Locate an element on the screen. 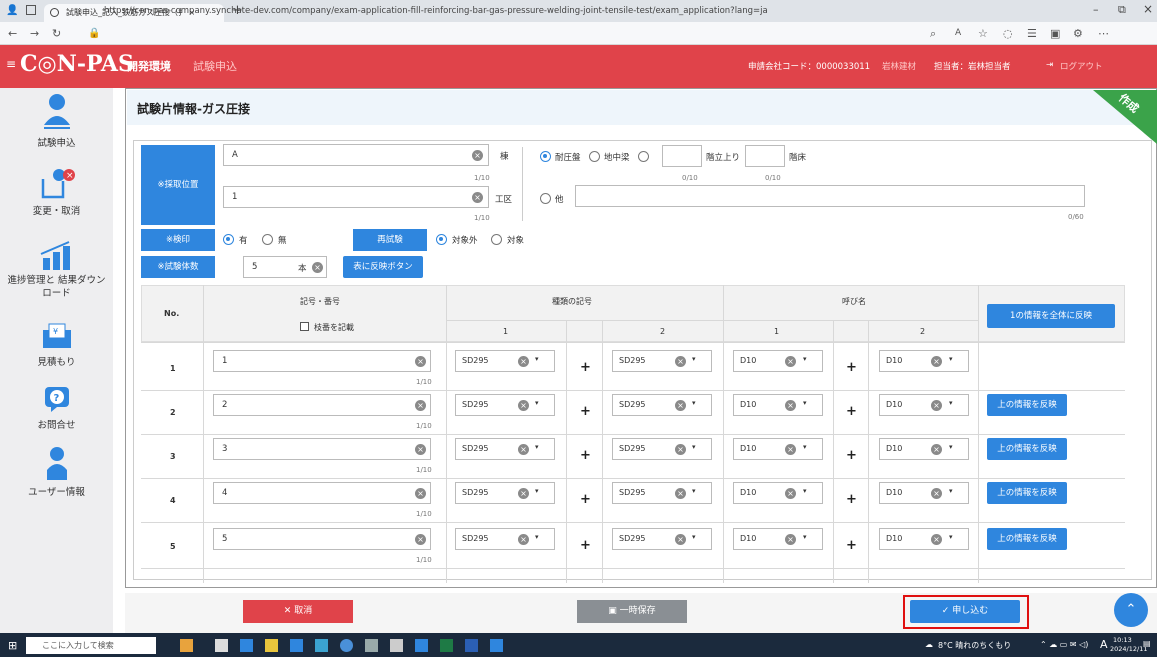 This screenshot has width=1157, height=657. app-logo: C◎N-PAS is located at coordinates (77, 64).